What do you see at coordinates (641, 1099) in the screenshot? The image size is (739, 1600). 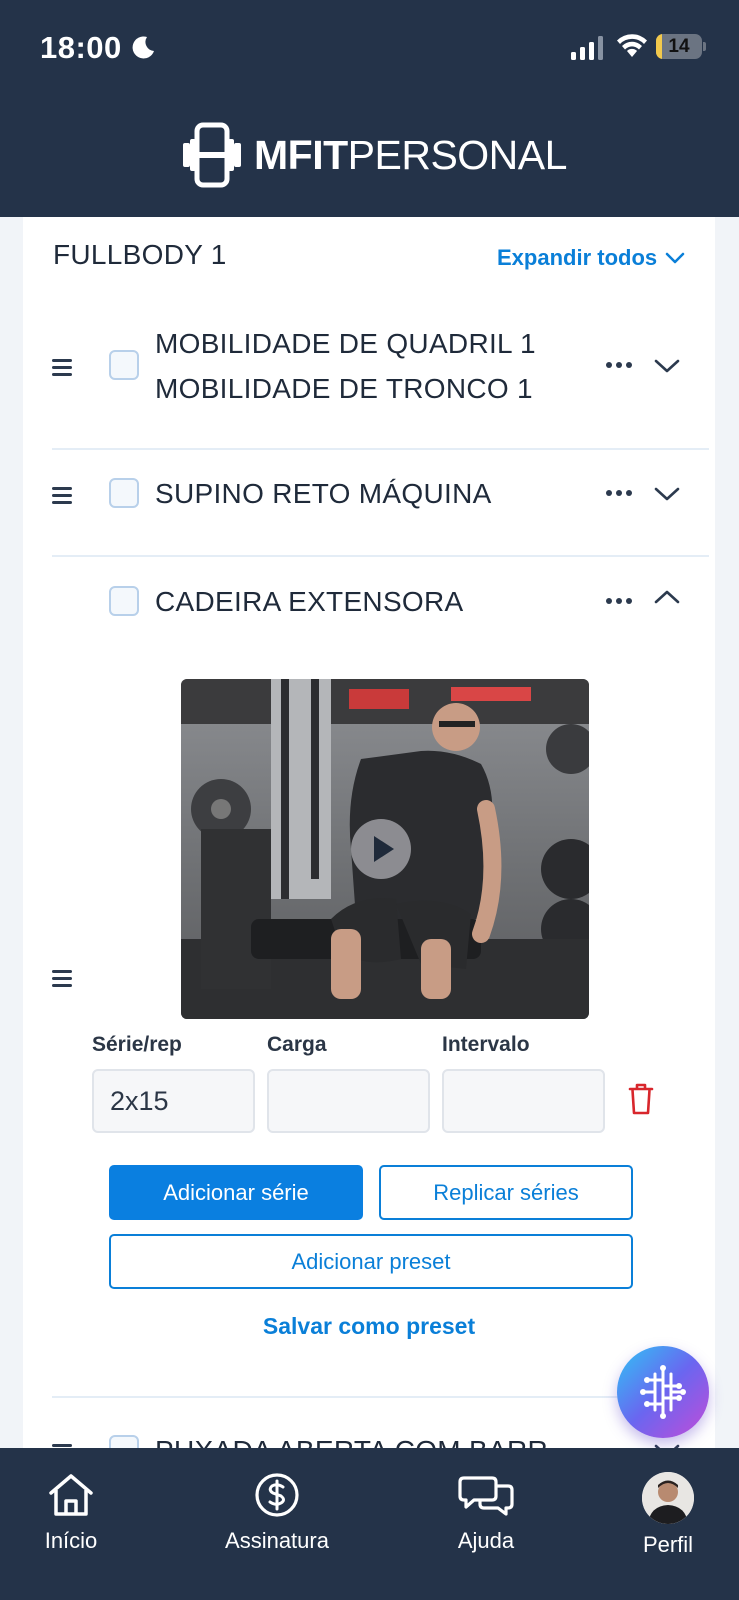 I see `trash-icon` at bounding box center [641, 1099].